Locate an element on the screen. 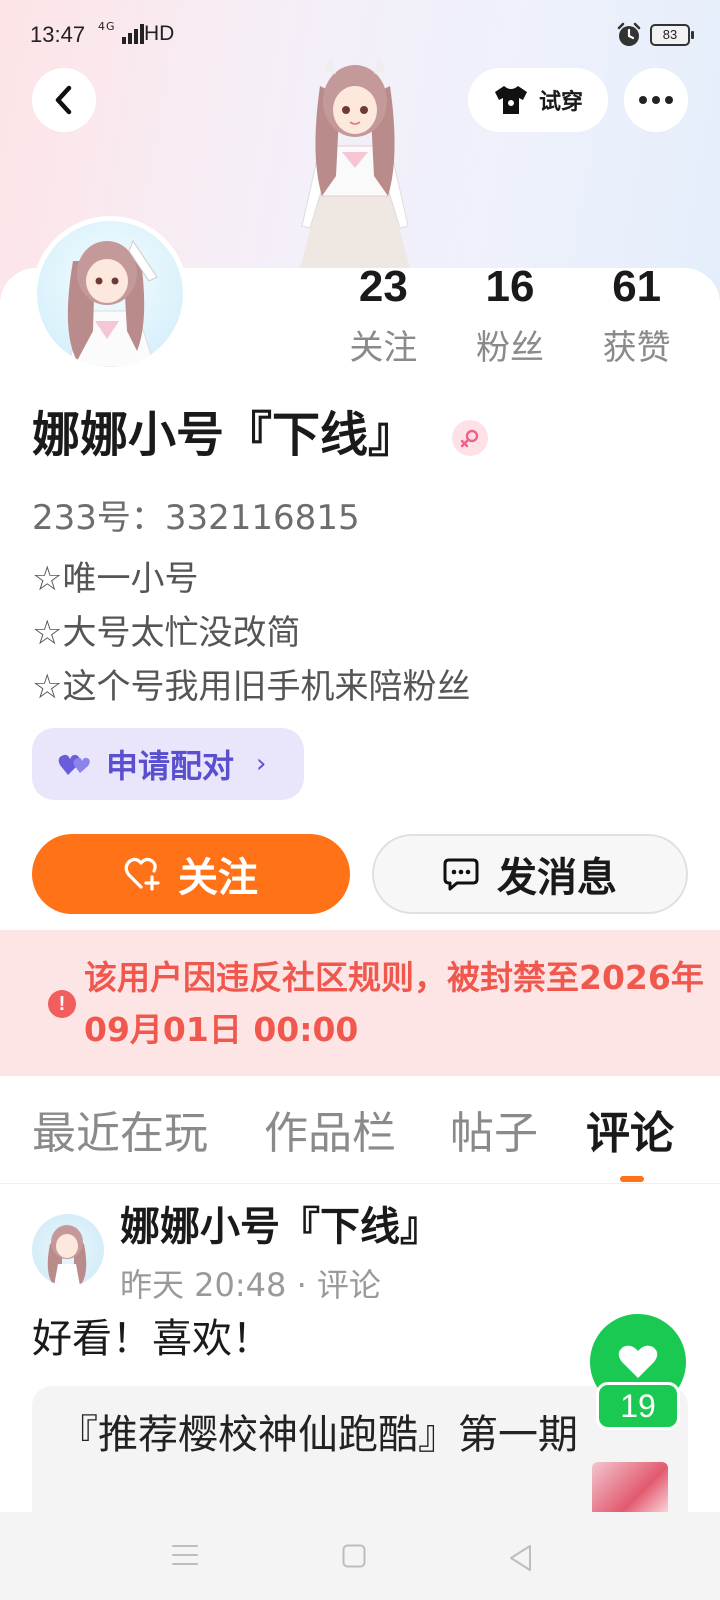  follow-button: 关注 is located at coordinates (191, 874).